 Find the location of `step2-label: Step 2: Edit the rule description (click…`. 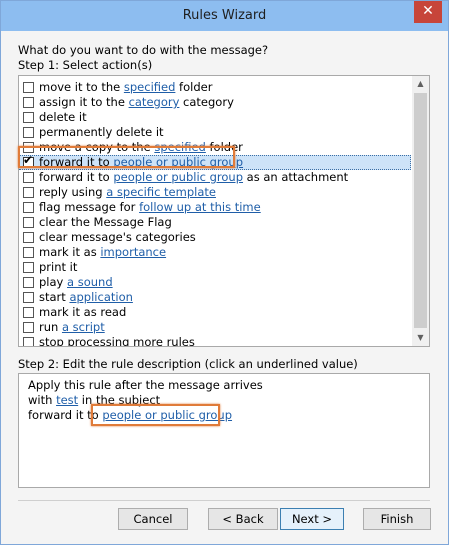

step2-label: Step 2: Edit the rule description (click… is located at coordinates (188, 364).